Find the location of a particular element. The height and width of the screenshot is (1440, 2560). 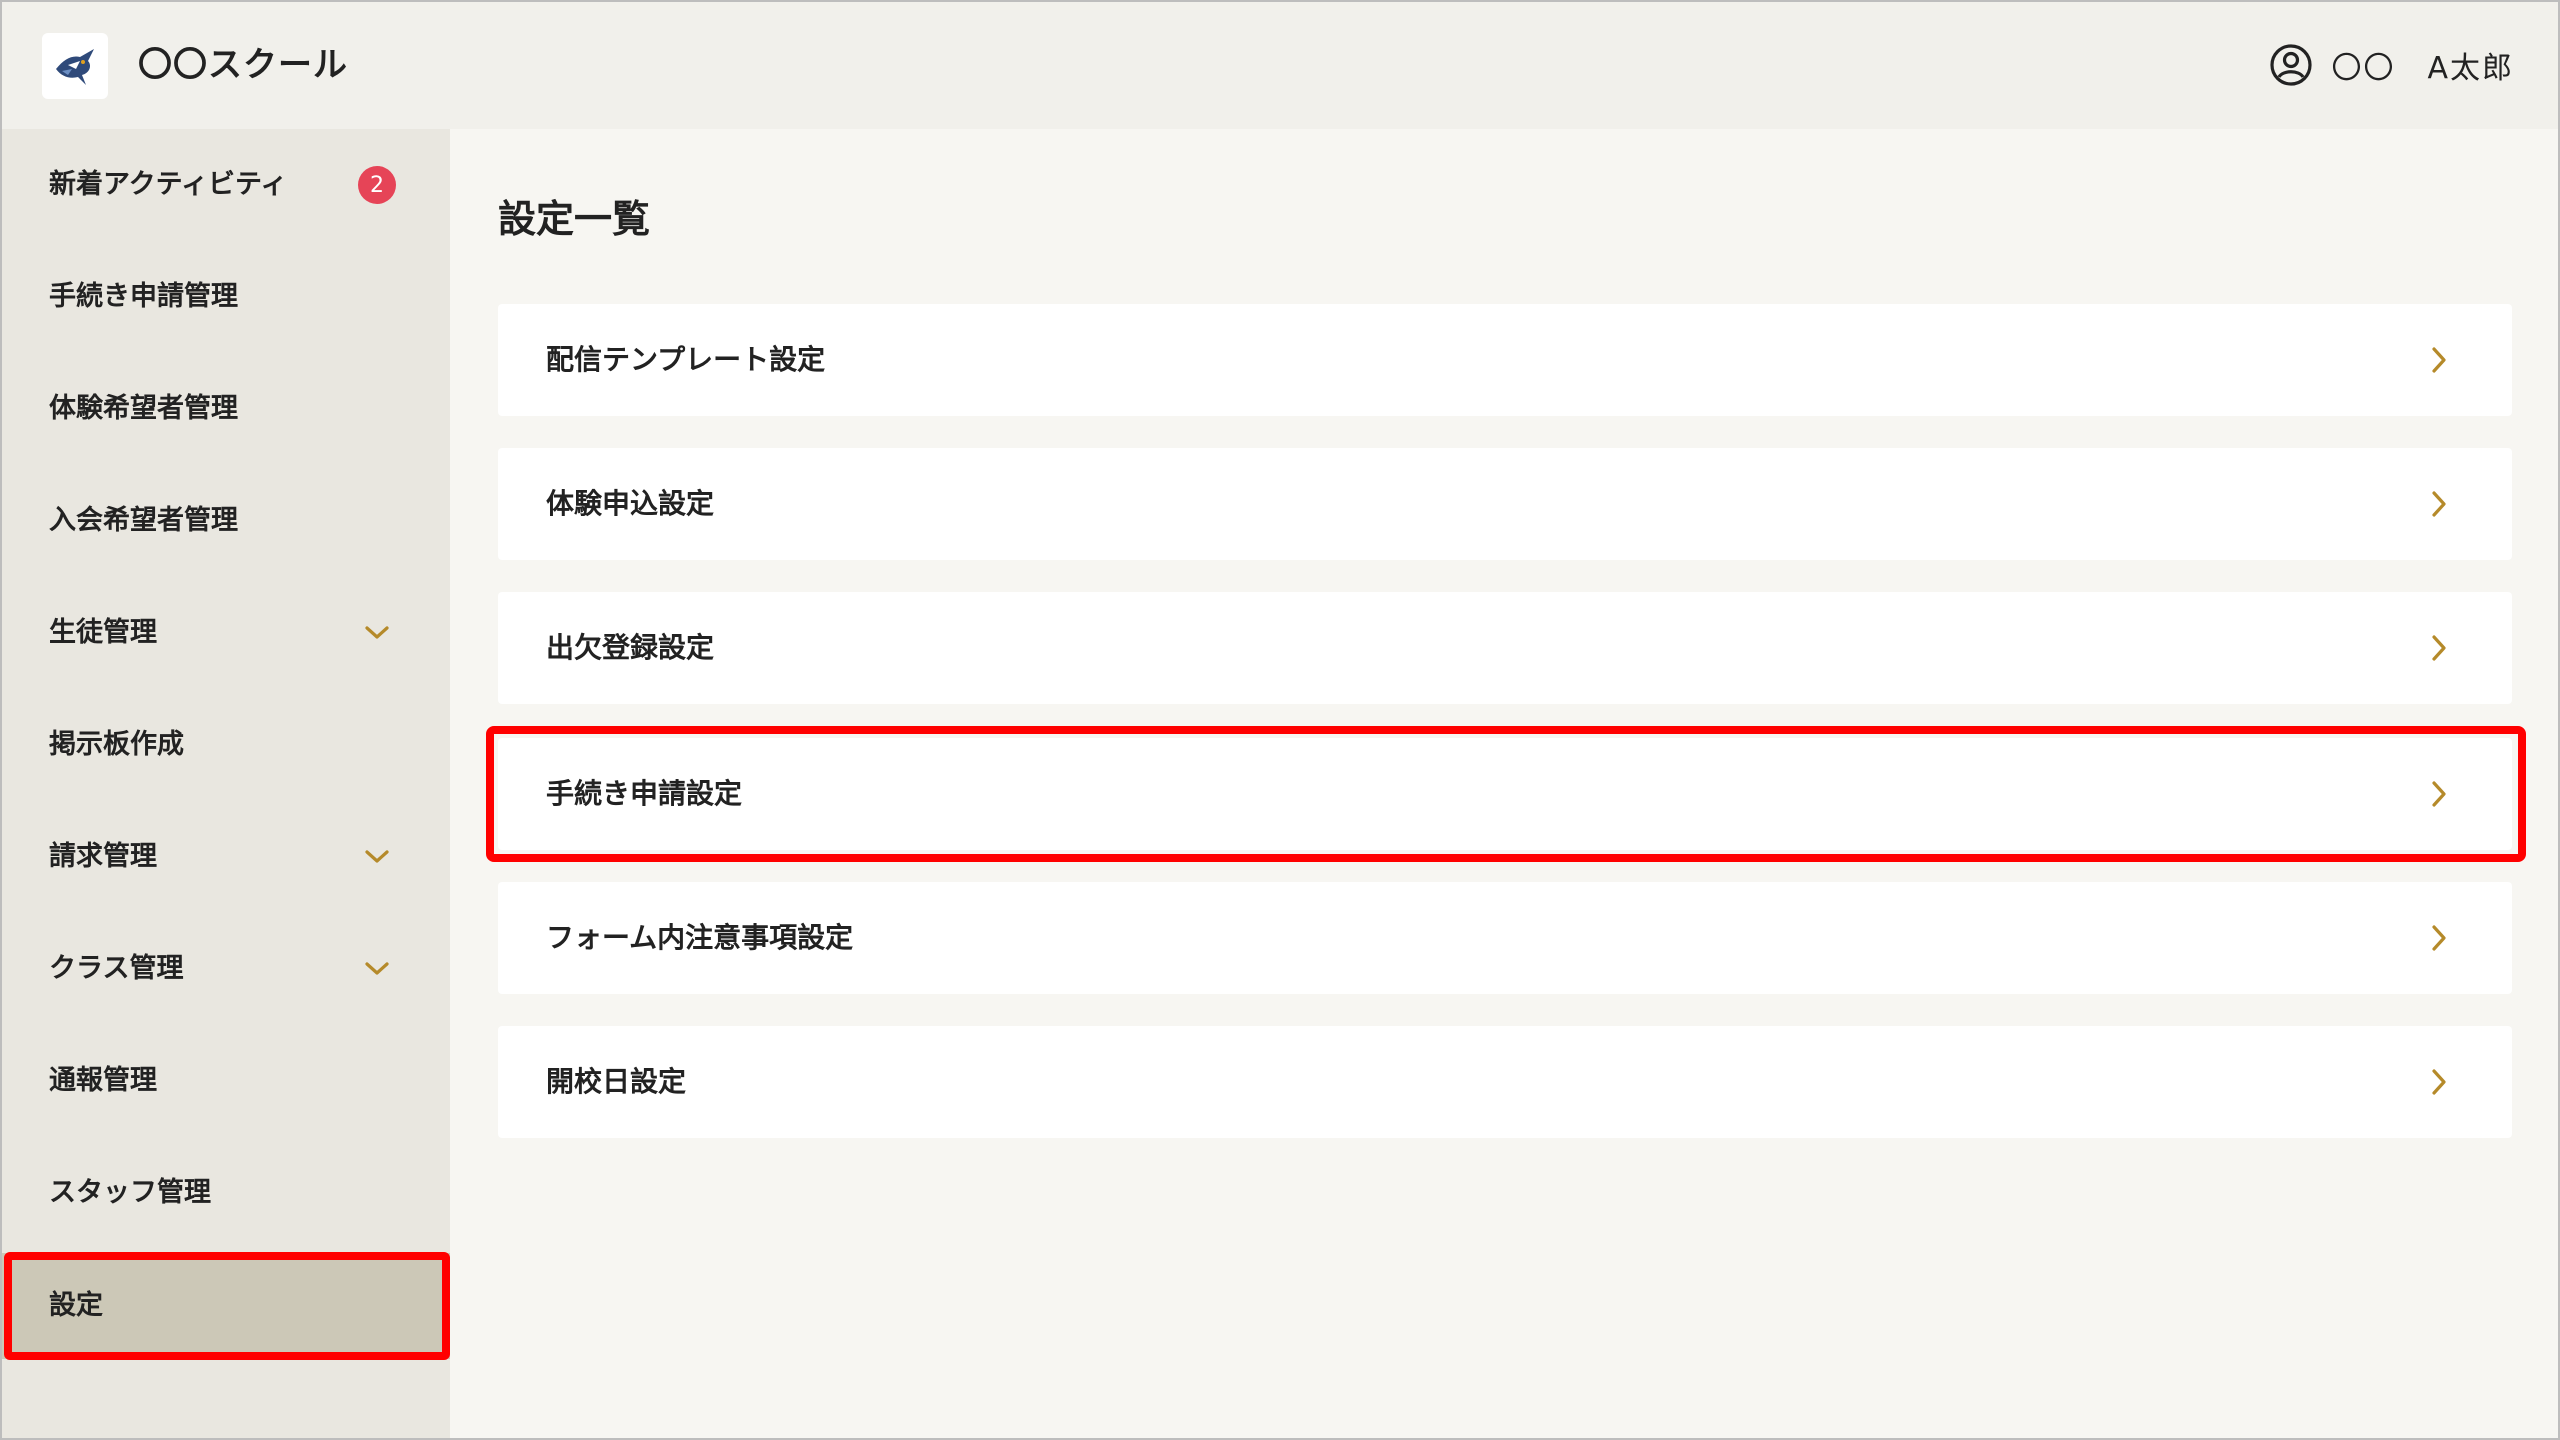

user-menu: 〇〇 A太郎 is located at coordinates (2391, 65).